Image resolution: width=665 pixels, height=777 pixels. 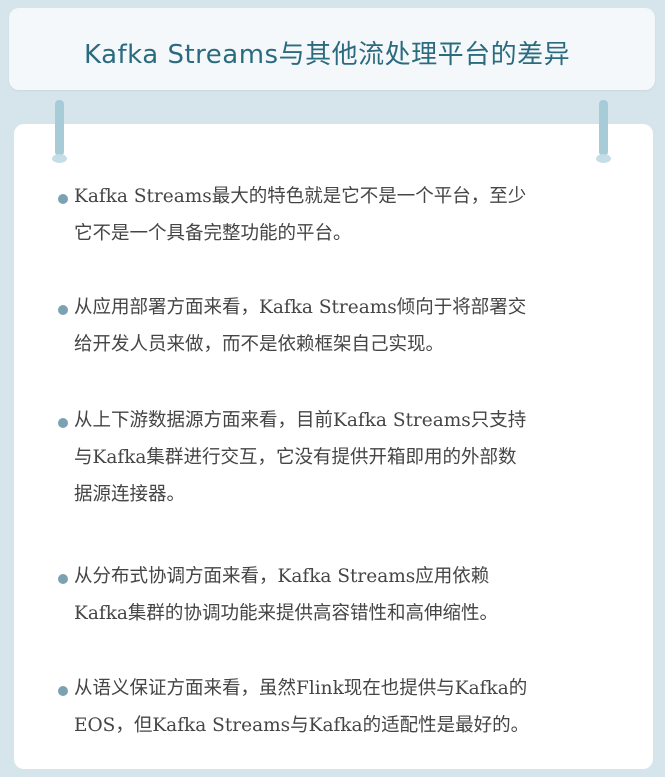 I want to click on item-line: 从分布式协调方面来看，Kafka Streams应用依赖, so click(x=282, y=576).